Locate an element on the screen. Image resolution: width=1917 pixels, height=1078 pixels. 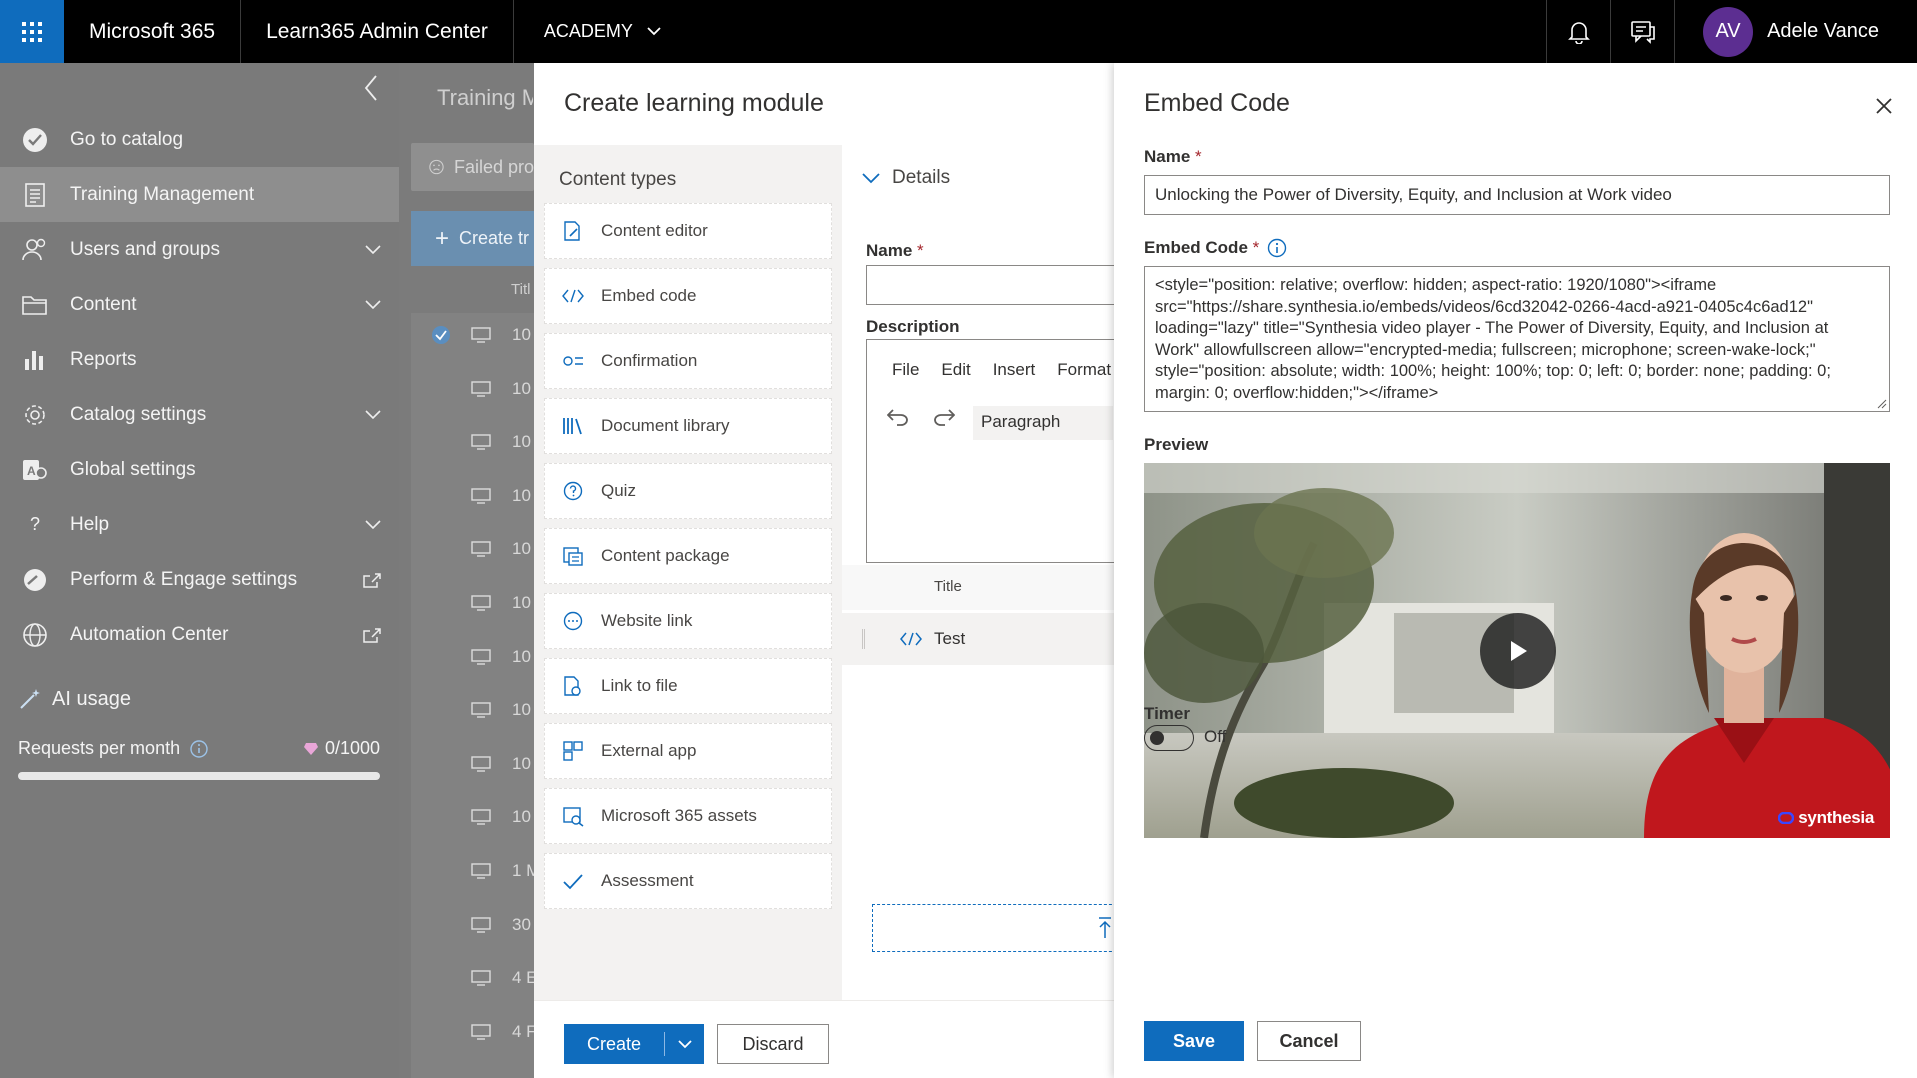
content-type-microsoft-365-assets: Microsoft 365 assets is located at coordinates (688, 816).